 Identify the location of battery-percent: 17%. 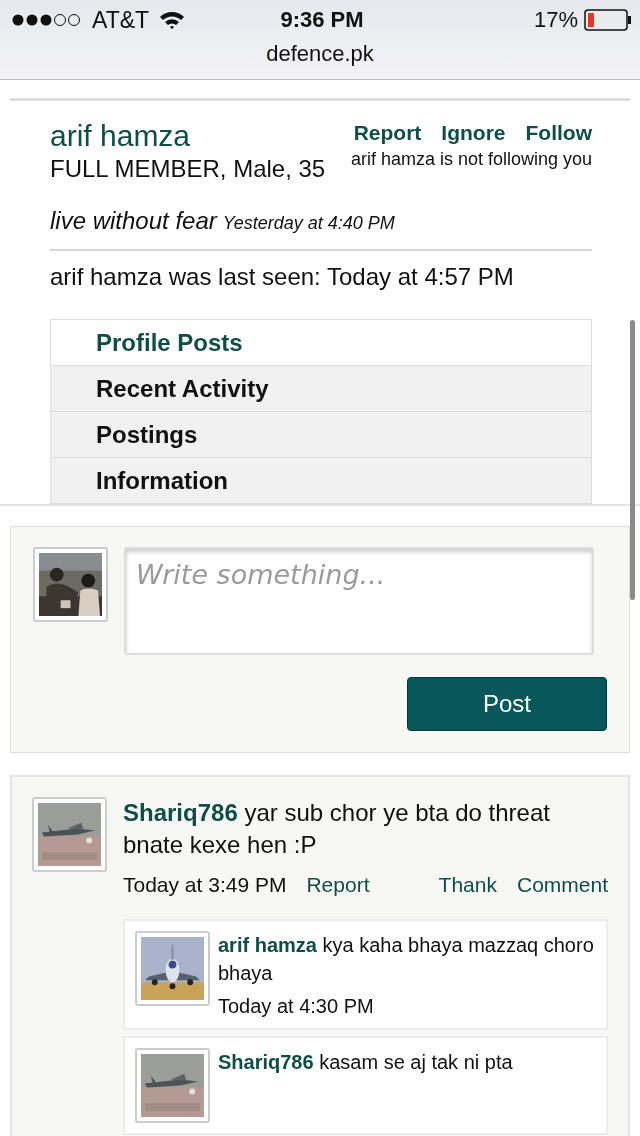
(555, 20).